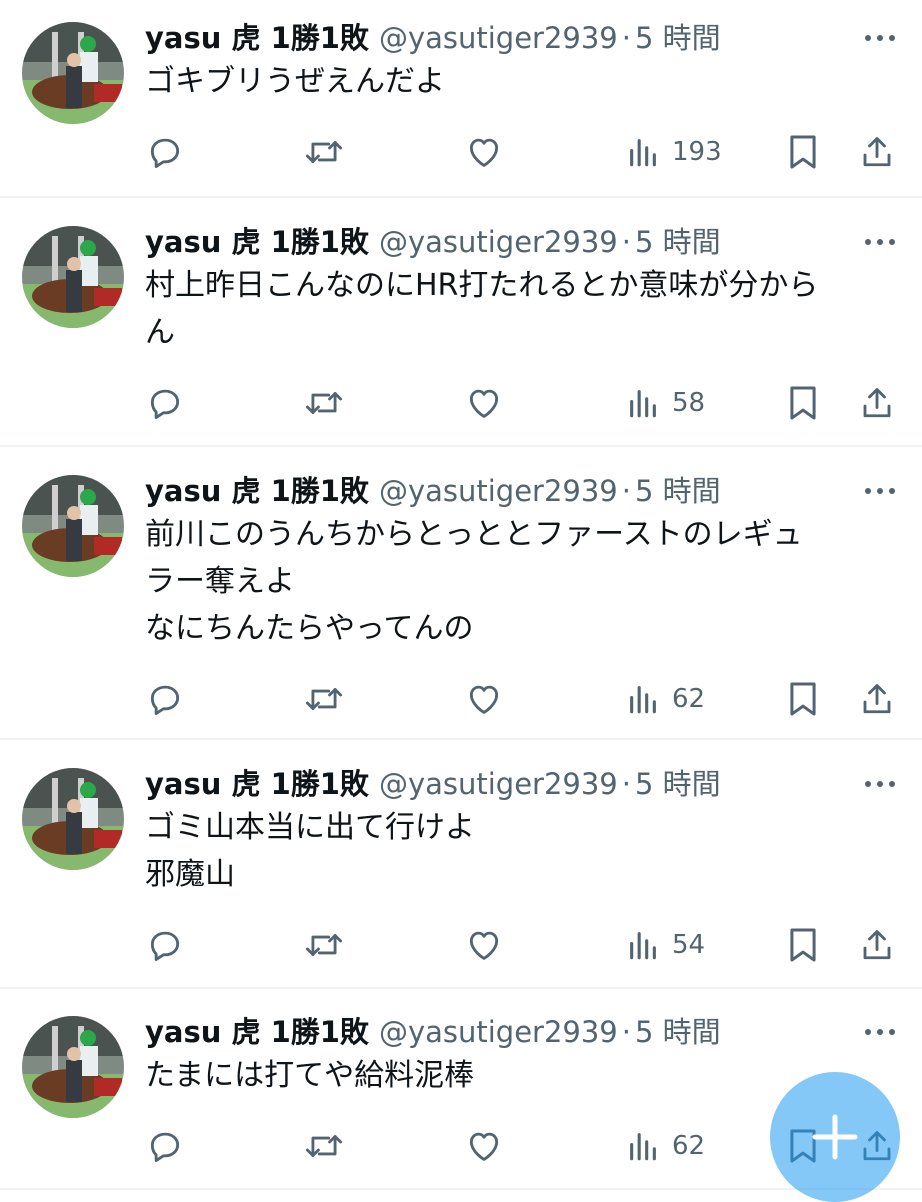 Image resolution: width=922 pixels, height=1202 pixels. I want to click on views-button: 54, so click(665, 945).